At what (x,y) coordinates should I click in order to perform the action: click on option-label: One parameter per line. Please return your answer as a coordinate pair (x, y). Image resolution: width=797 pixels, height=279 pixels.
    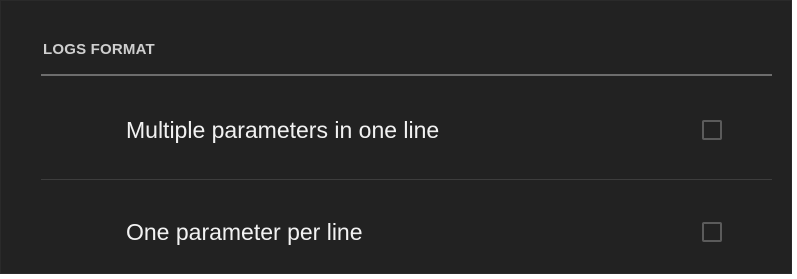
    Looking at the image, I should click on (244, 232).